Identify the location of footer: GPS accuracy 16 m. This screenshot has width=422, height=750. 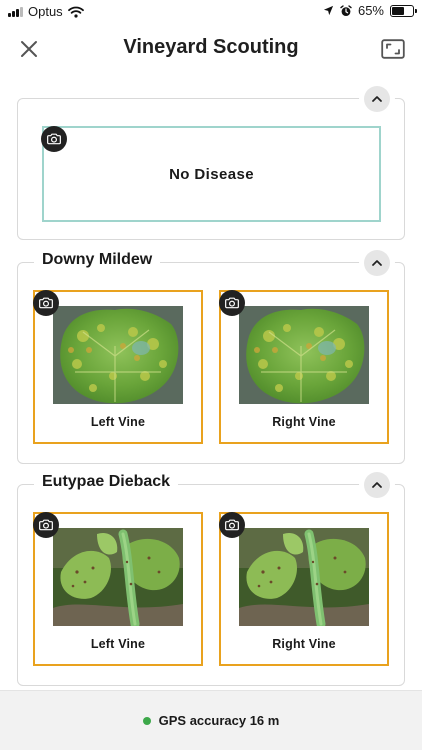
(211, 720).